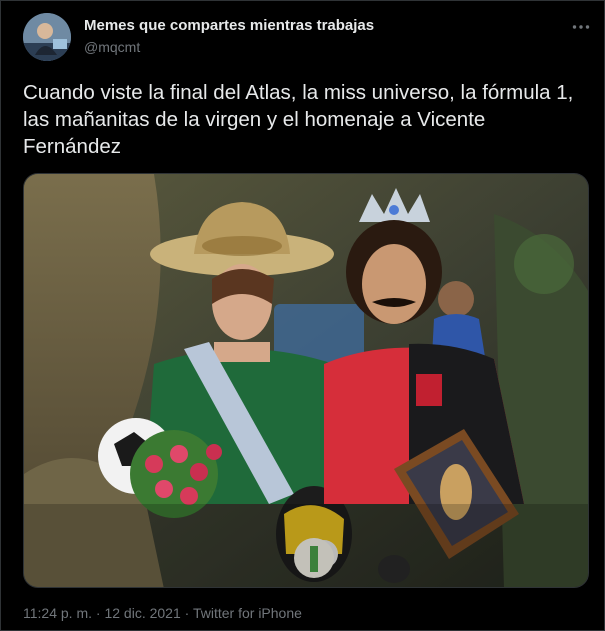  Describe the element at coordinates (247, 613) in the screenshot. I see `tweet-source: Twitter for iPhone` at that location.